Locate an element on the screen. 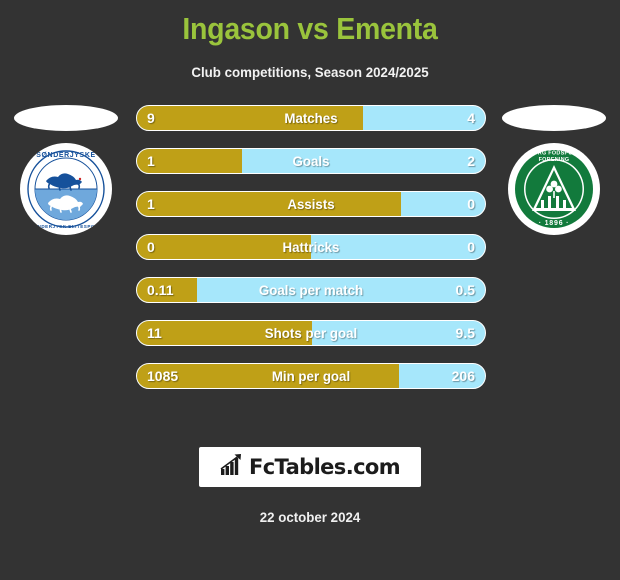  stat-label: Hattricks is located at coordinates (311, 247).